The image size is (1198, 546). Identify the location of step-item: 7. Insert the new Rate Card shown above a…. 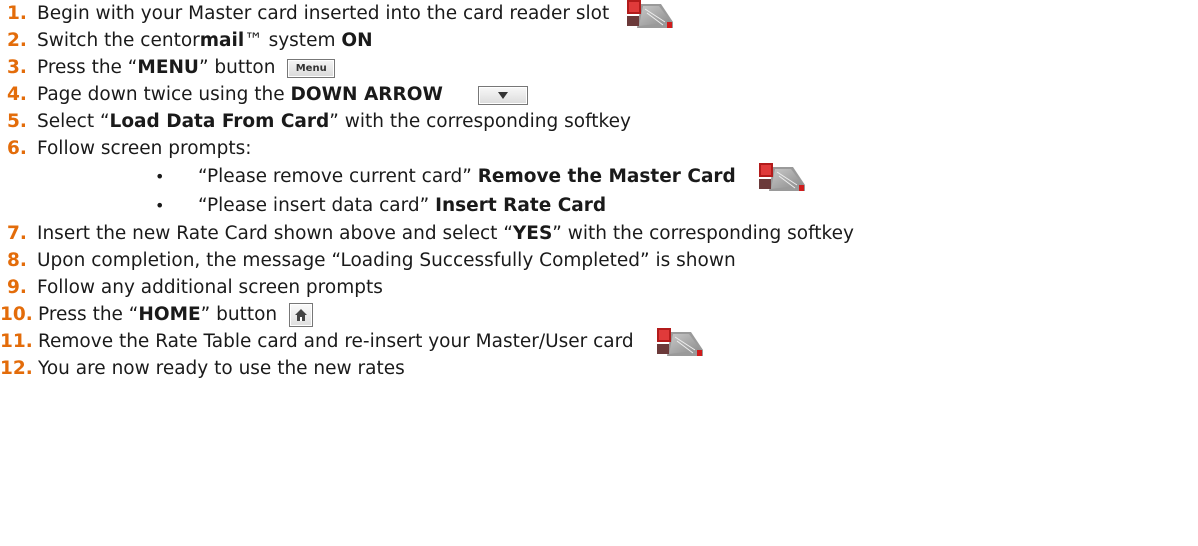
(599, 233).